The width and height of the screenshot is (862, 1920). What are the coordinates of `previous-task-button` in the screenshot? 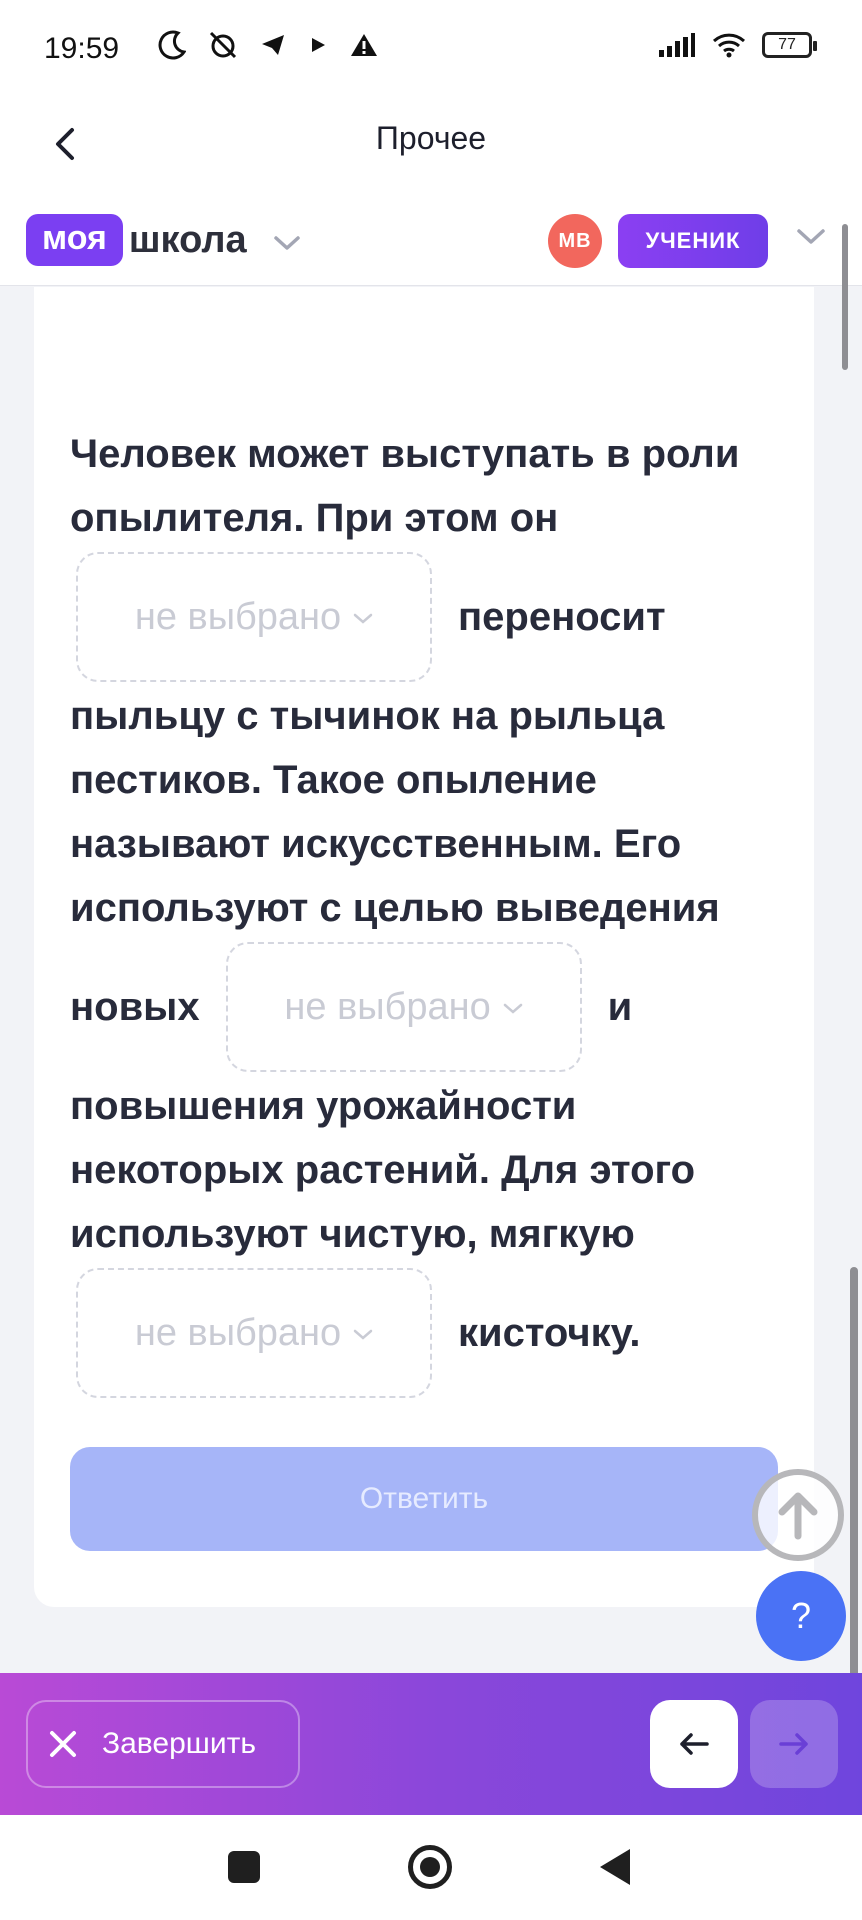 It's located at (694, 1744).